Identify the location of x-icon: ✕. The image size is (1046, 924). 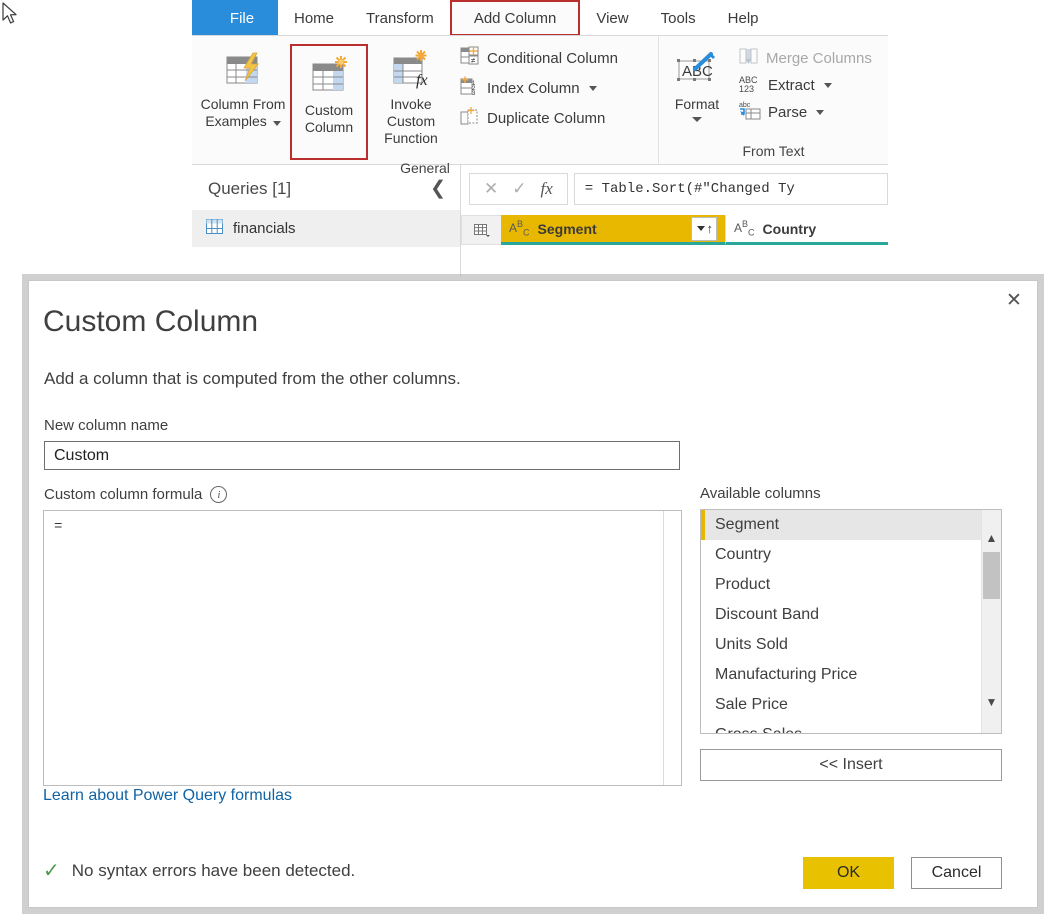
(491, 189).